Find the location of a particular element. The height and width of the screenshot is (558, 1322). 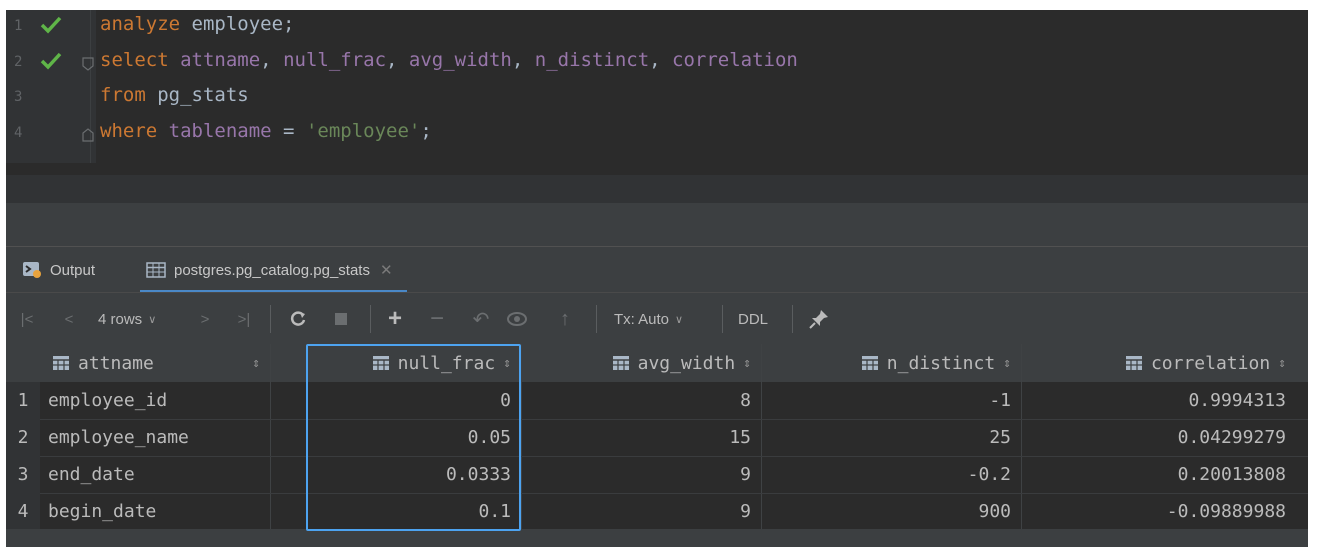

ddl-button: DDL is located at coordinates (753, 319).